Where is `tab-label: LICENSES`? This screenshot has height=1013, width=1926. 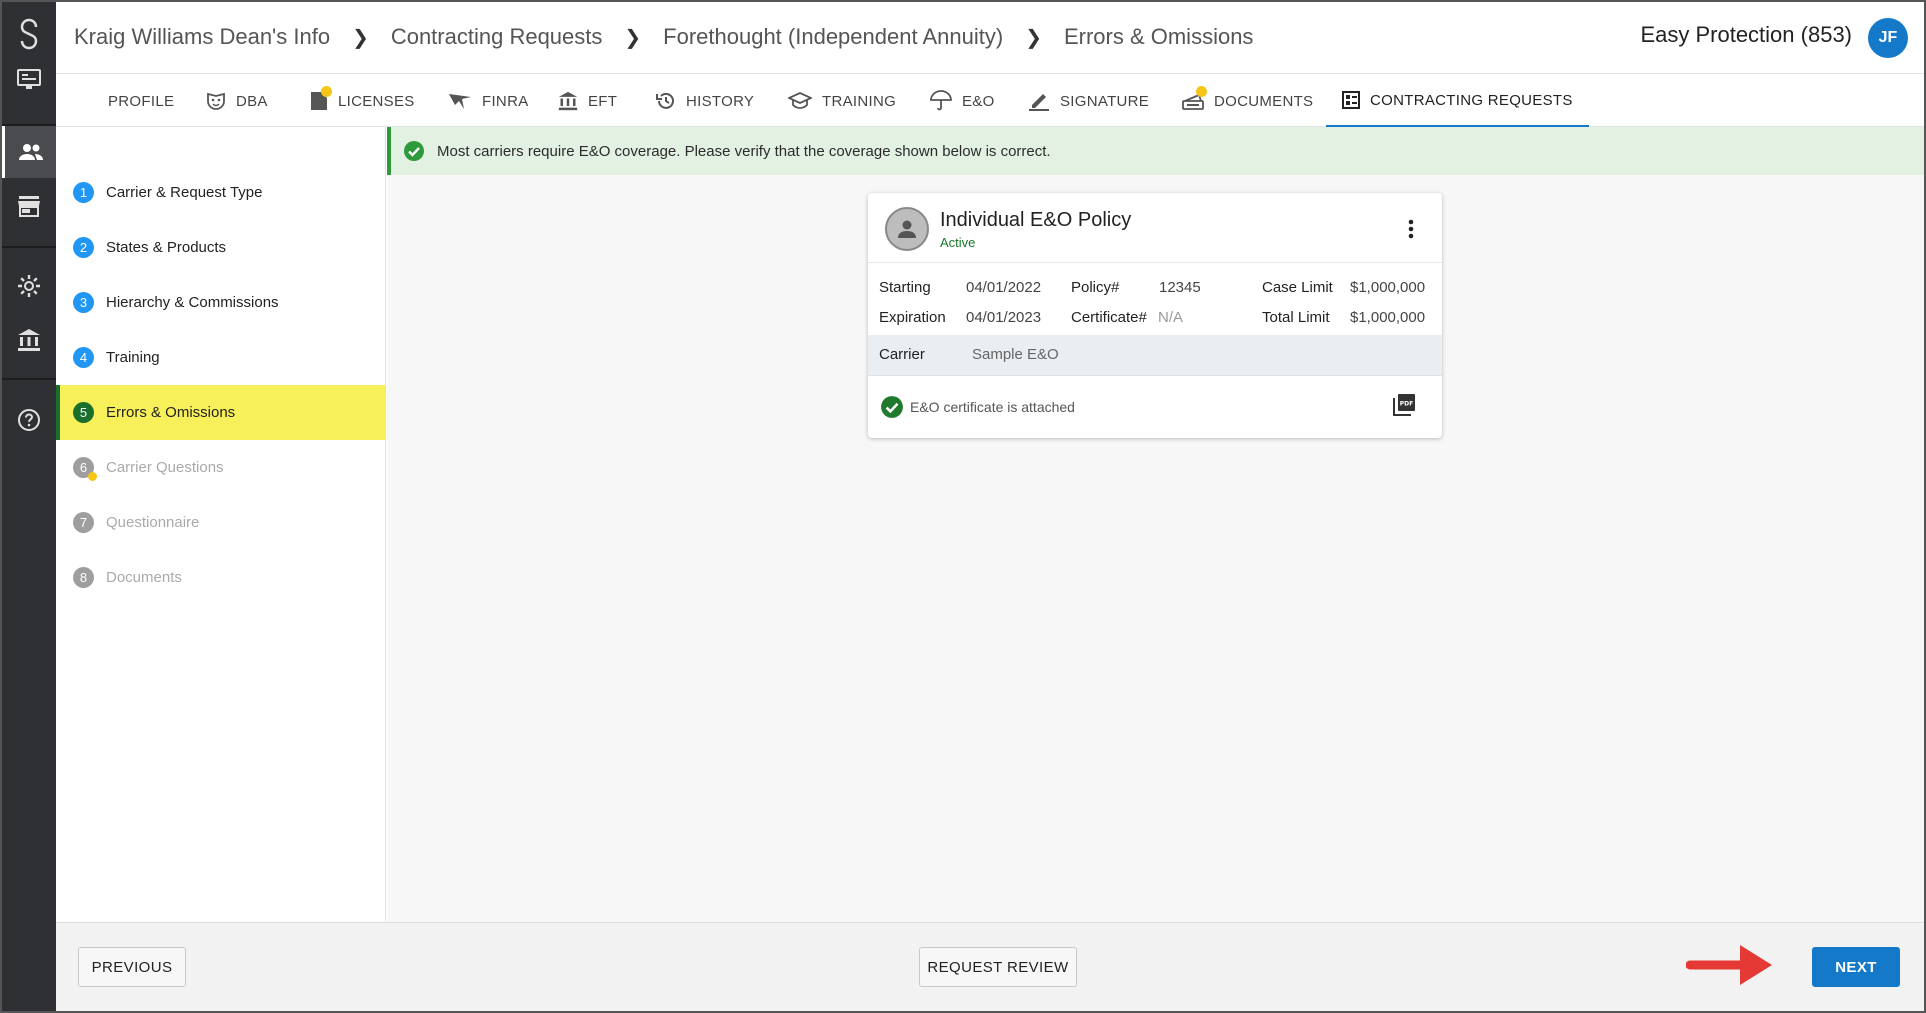
tab-label: LICENSES is located at coordinates (376, 101).